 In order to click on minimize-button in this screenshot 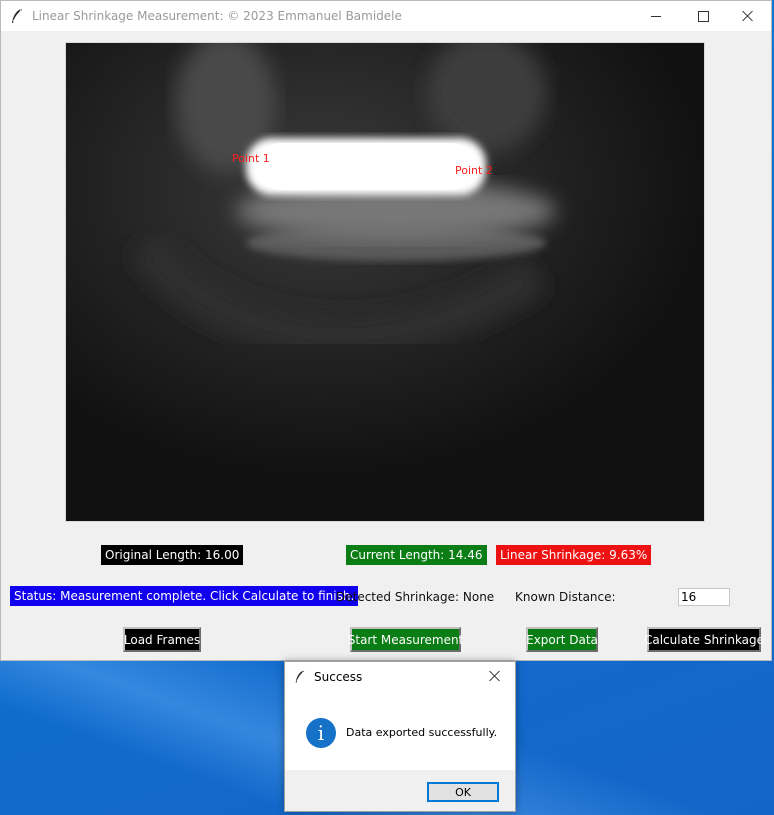, I will do `click(656, 16)`.